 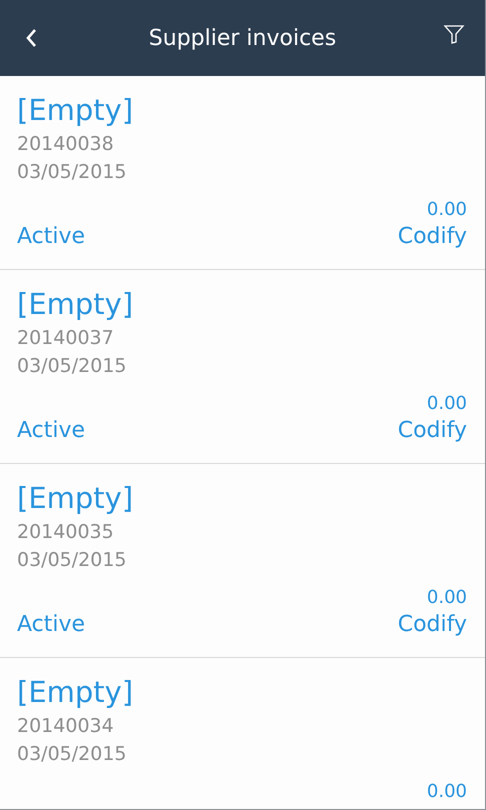 I want to click on filter-icon, so click(x=453, y=34).